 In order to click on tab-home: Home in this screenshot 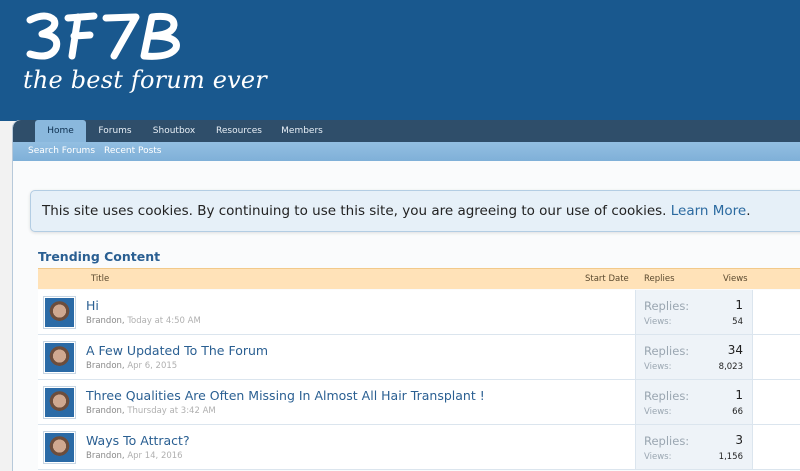, I will do `click(60, 132)`.